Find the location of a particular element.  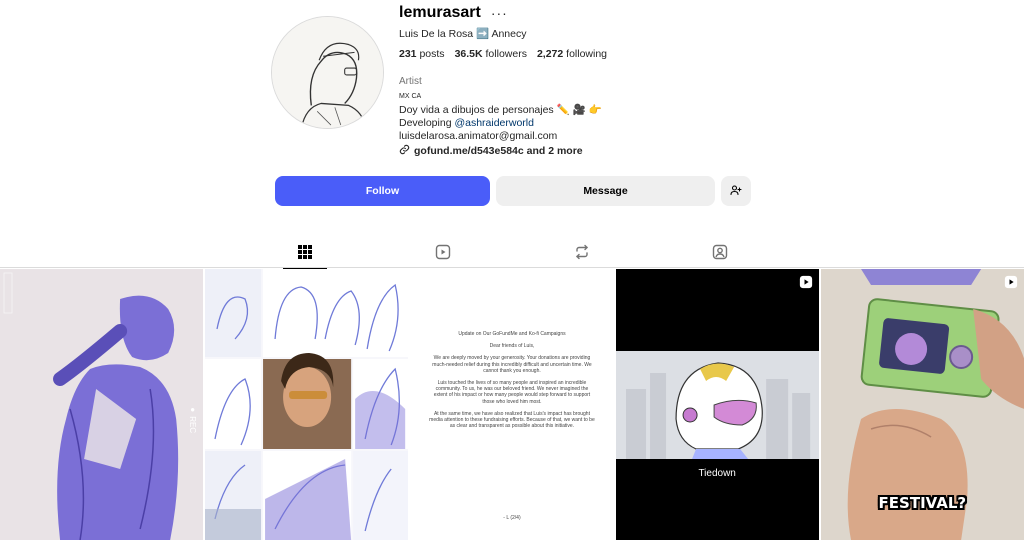

profile-full-name: Luis De la Rosa ➡️ Annecy is located at coordinates (463, 34).